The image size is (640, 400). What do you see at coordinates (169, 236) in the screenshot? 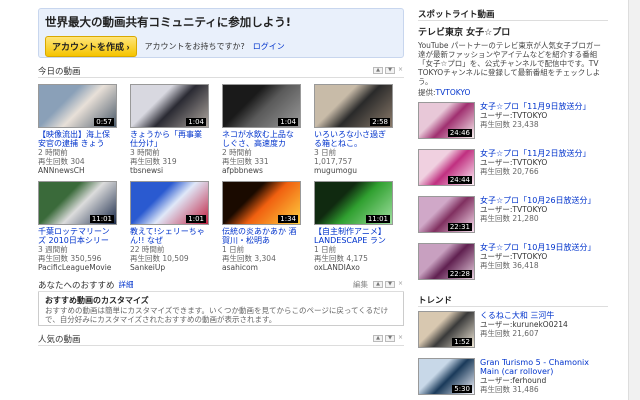
I see `video-title: 教えて!シェリーちゃん!! なぜ` at bounding box center [169, 236].